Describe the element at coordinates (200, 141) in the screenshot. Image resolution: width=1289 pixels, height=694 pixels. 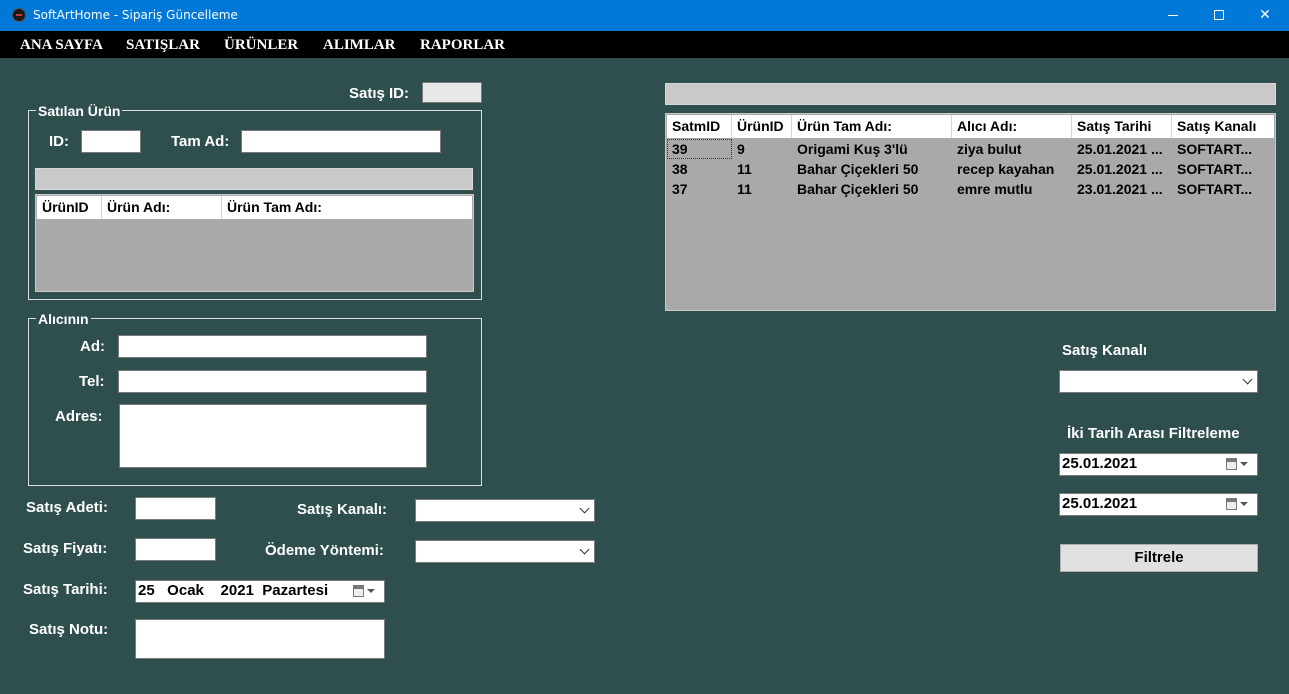
I see `tam-ad-label: Tam Ad:` at that location.